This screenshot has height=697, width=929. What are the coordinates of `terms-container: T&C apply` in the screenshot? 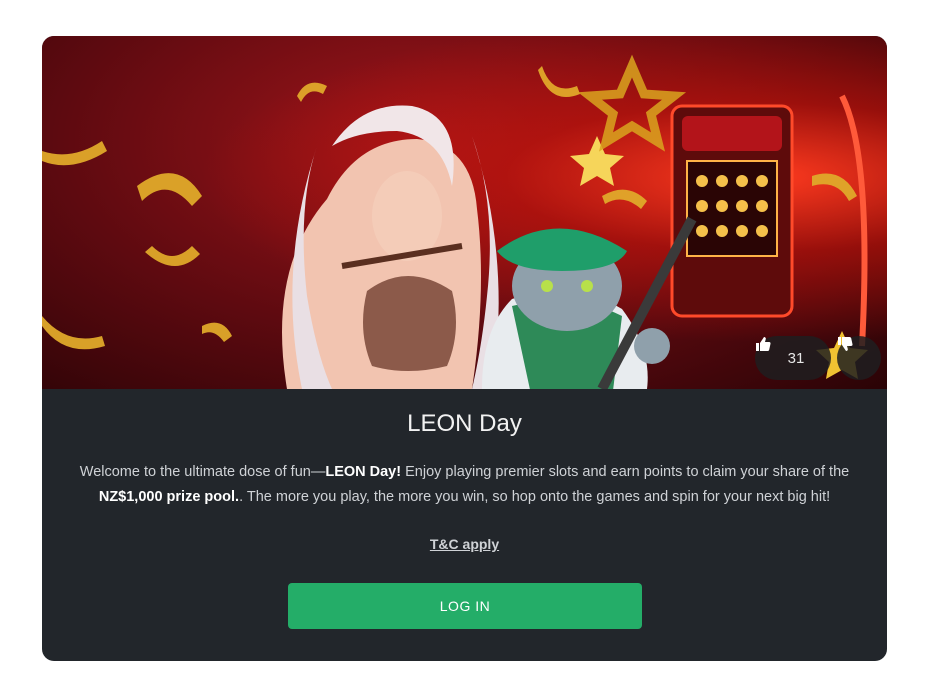 It's located at (464, 544).